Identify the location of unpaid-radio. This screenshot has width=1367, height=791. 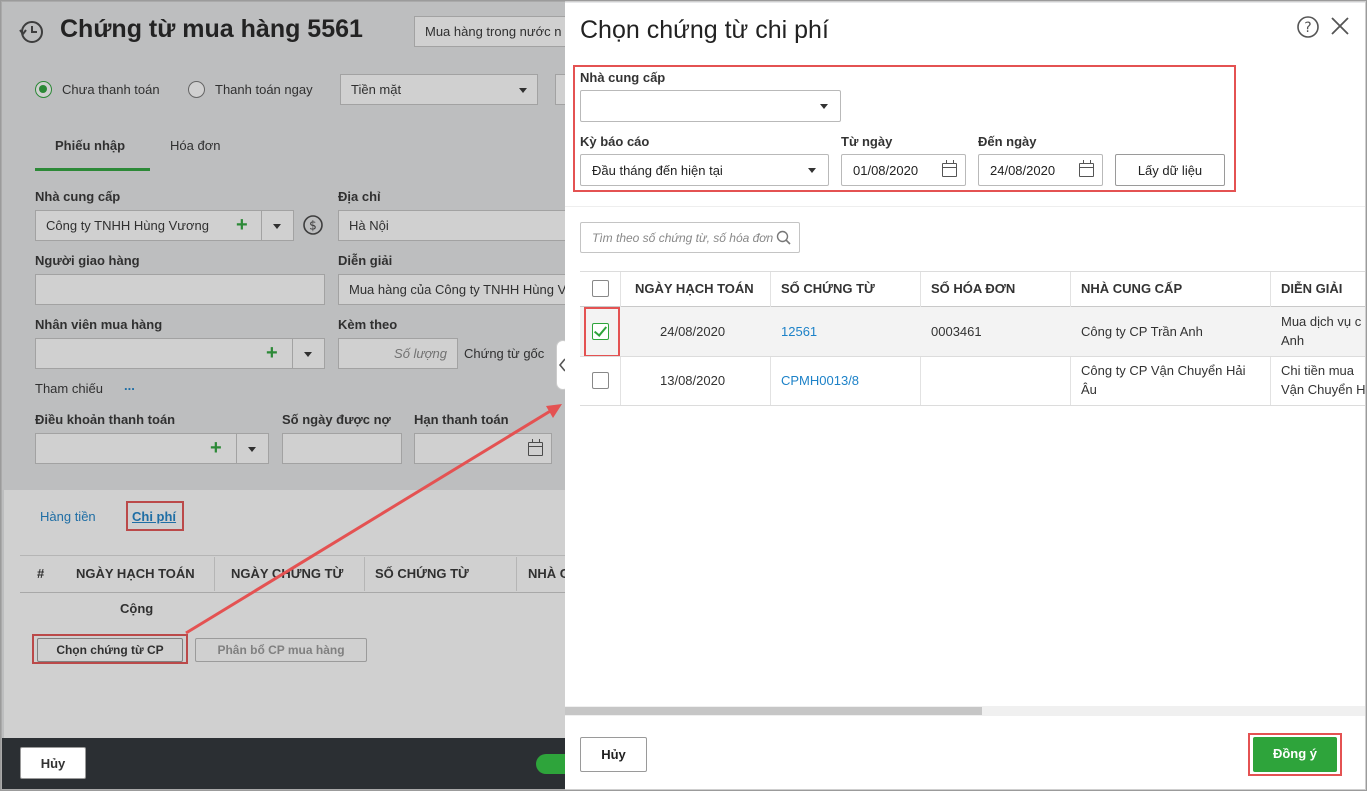
(43, 89).